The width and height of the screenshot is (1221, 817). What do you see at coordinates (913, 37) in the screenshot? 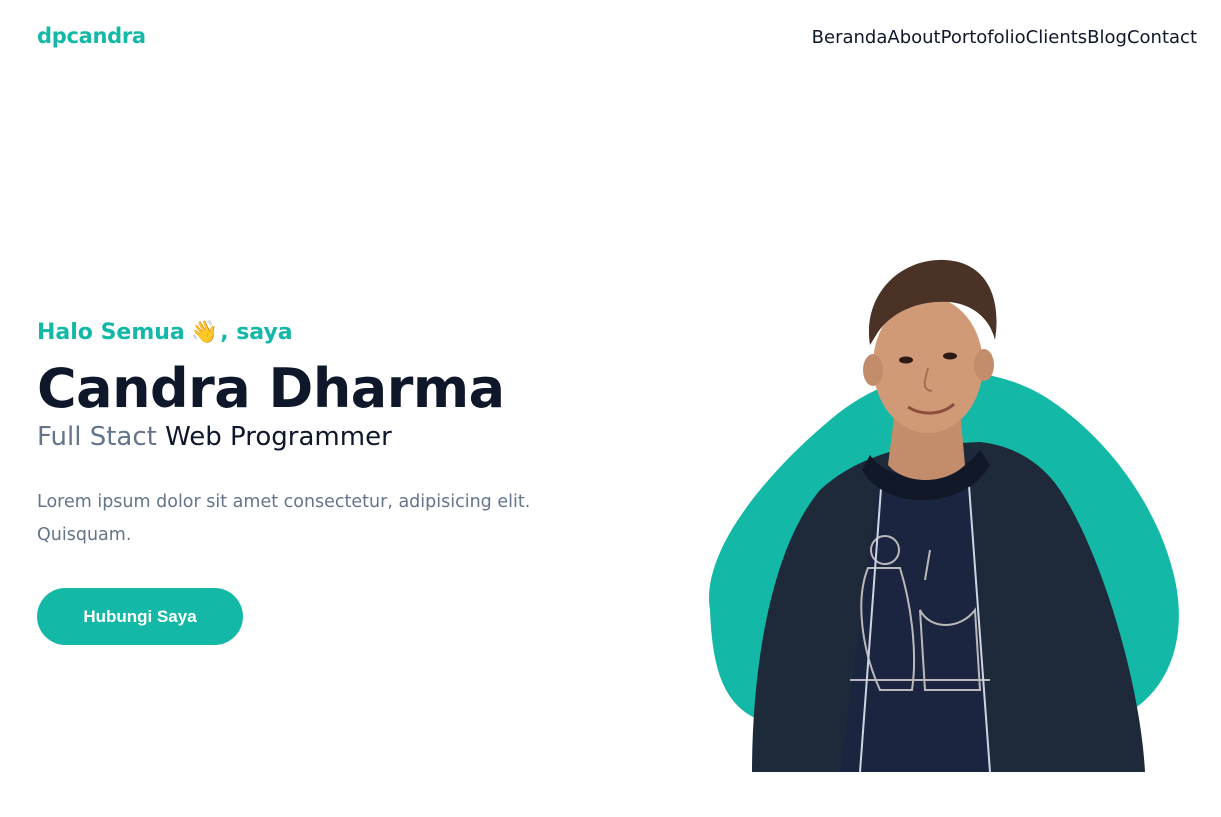
I see `nav-item-about: About` at bounding box center [913, 37].